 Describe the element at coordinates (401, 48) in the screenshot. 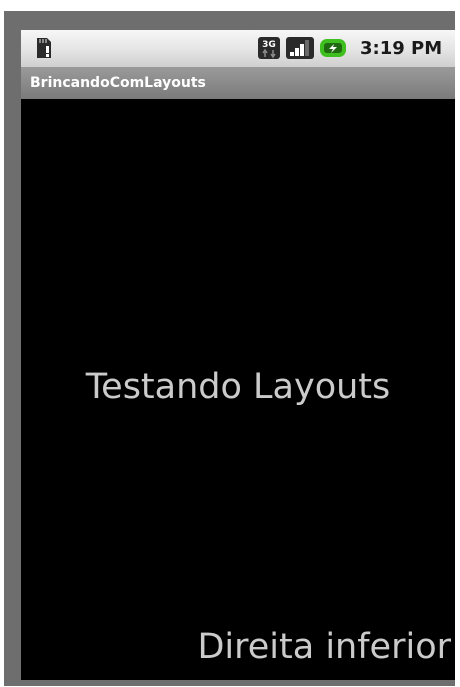

I see `status-clock: 3:19 PM` at that location.